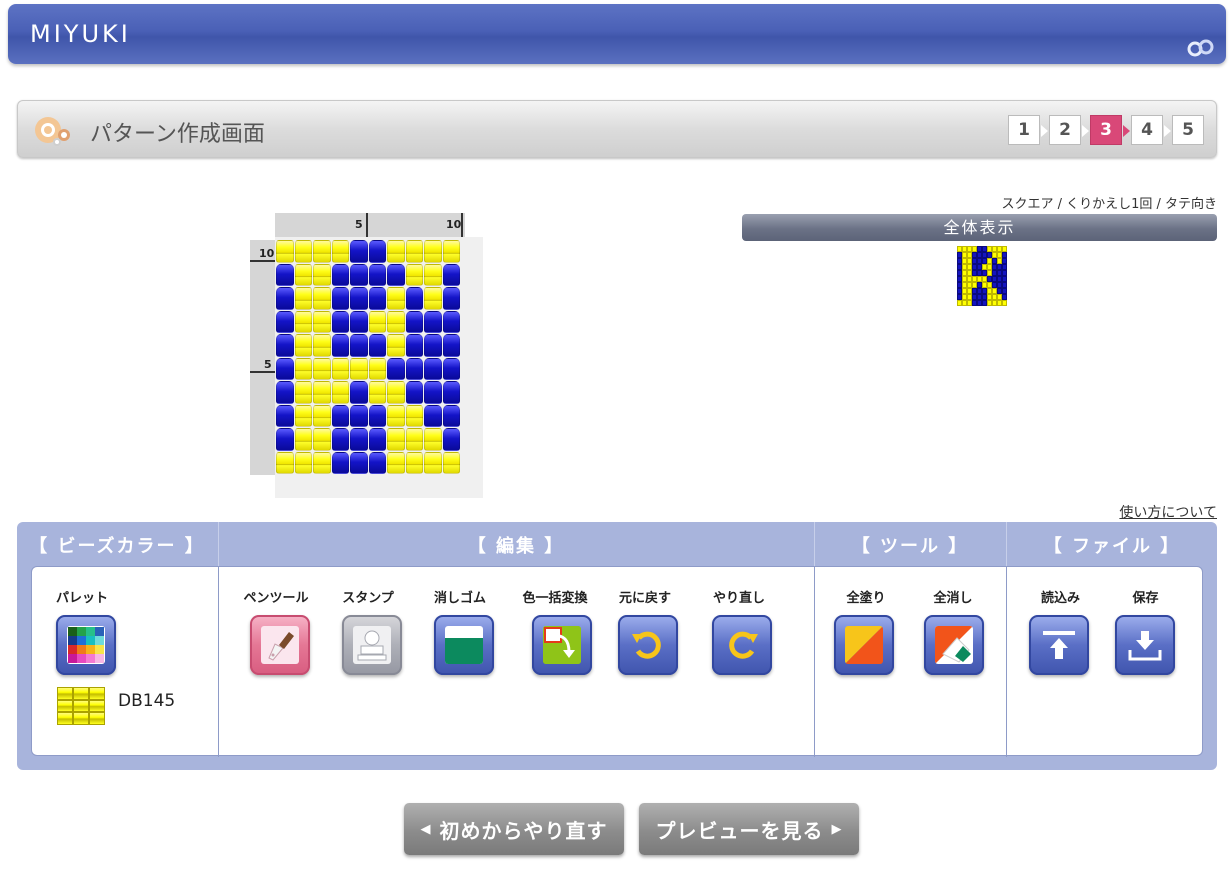  What do you see at coordinates (276, 631) in the screenshot?
I see `pen-tool: ペンツール` at bounding box center [276, 631].